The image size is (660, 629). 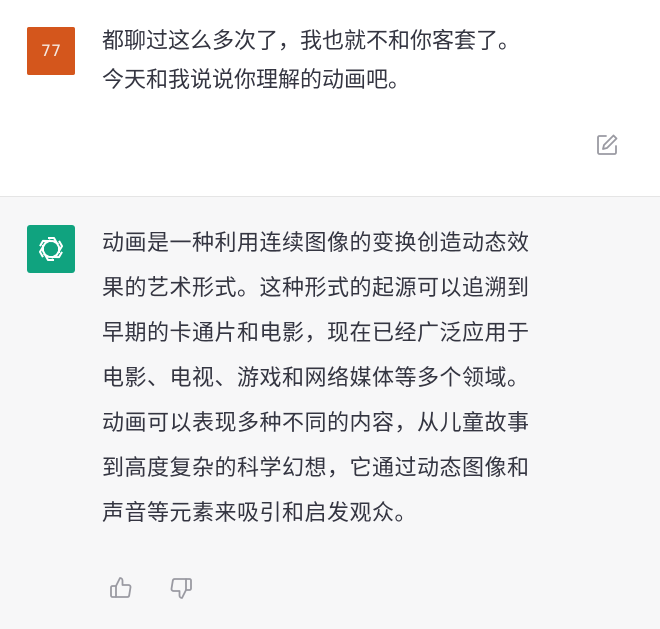 What do you see at coordinates (311, 61) in the screenshot?
I see `user-message-text: 都聊过这么多次了，我也就不和你客套了。 今天和我说说你理解的动画吧。` at bounding box center [311, 61].